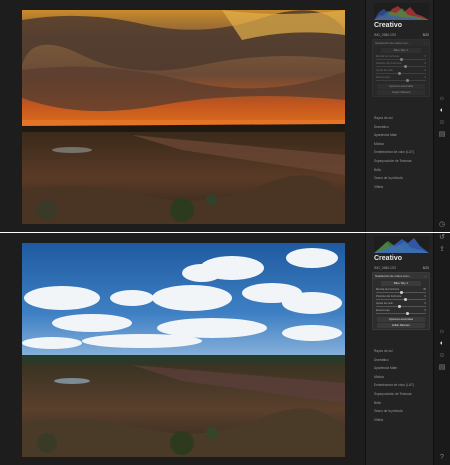 This screenshot has width=450, height=465. I want to click on export-icon: ⇪, so click(442, 250).